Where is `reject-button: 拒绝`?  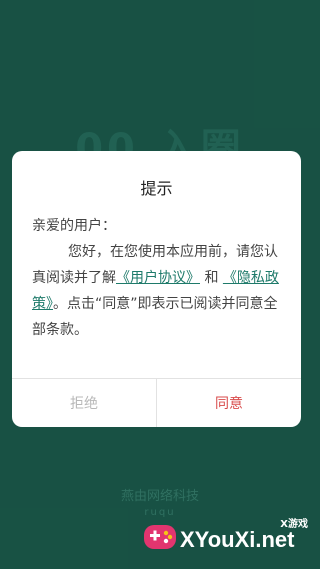
reject-button: 拒绝 is located at coordinates (84, 403).